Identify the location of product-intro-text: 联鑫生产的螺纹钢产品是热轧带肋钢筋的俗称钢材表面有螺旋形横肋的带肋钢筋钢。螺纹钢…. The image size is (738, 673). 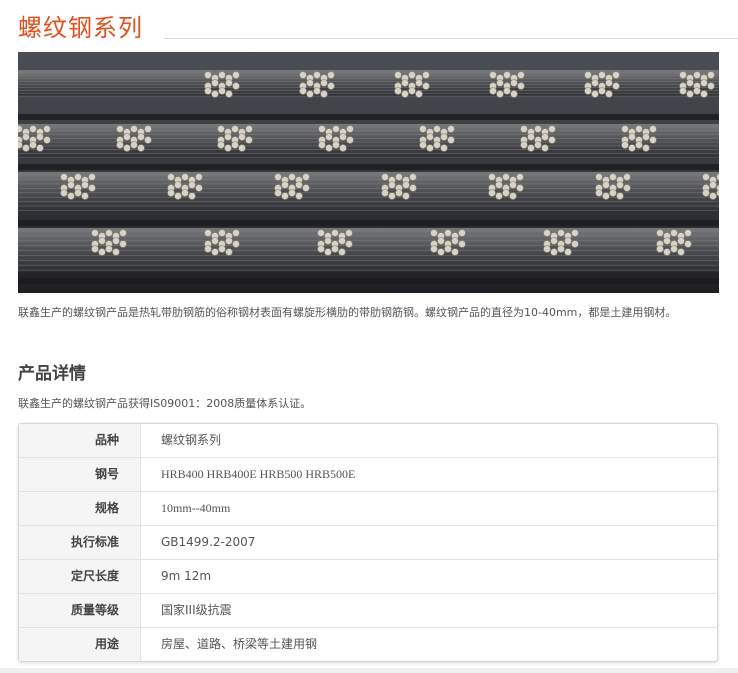
(347, 312).